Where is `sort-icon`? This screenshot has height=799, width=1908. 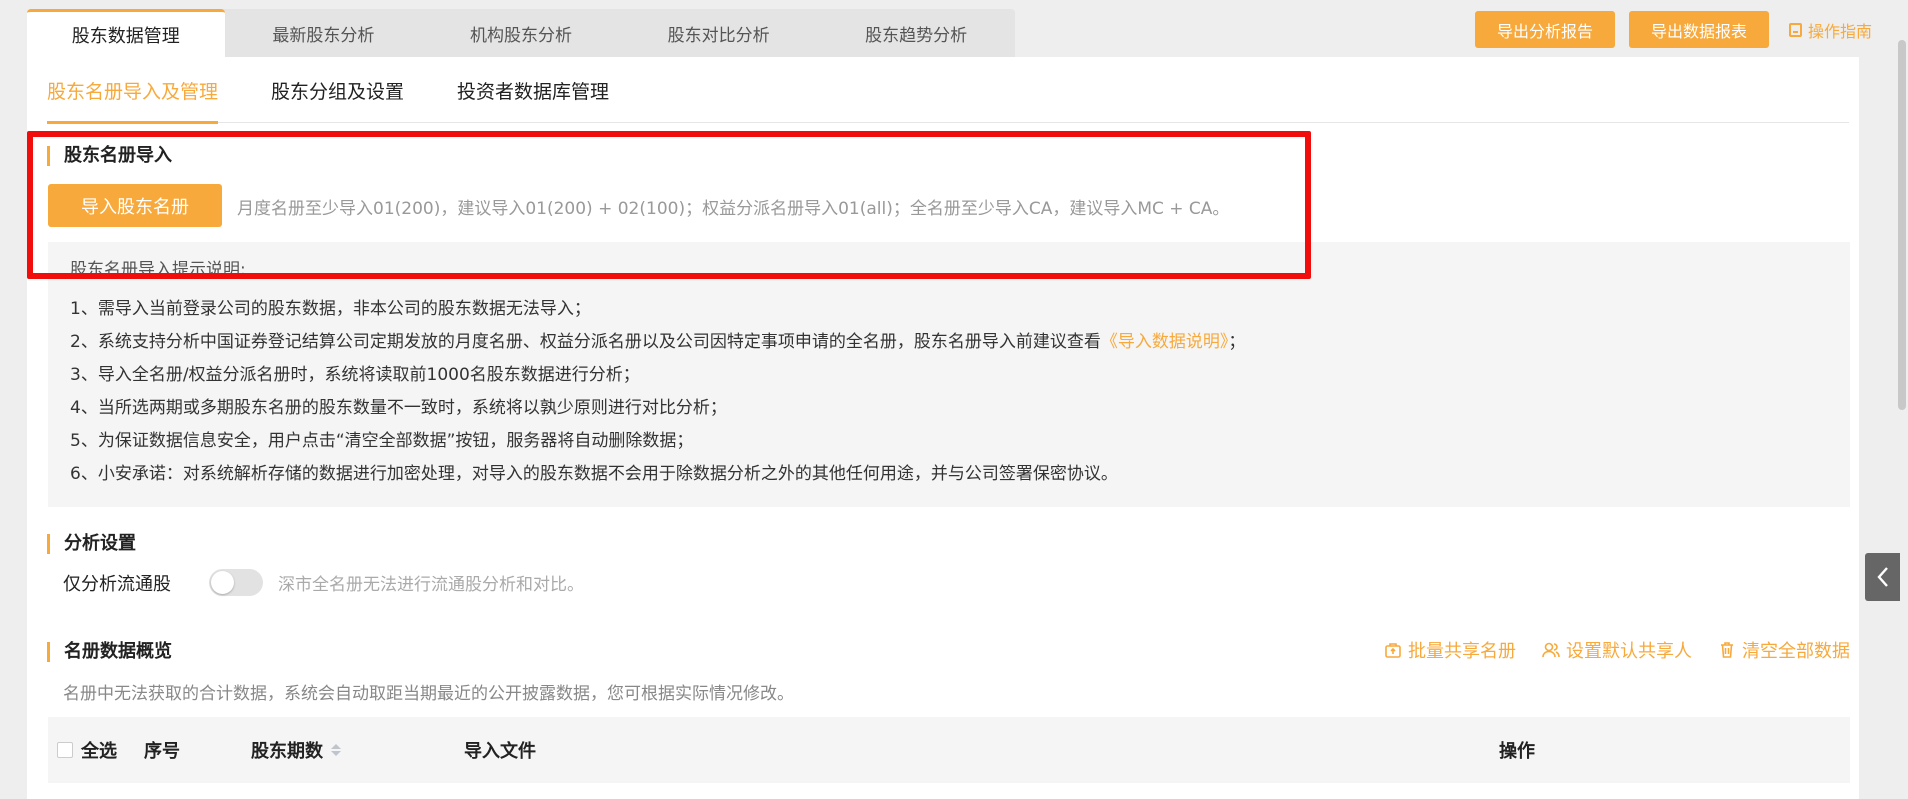 sort-icon is located at coordinates (336, 750).